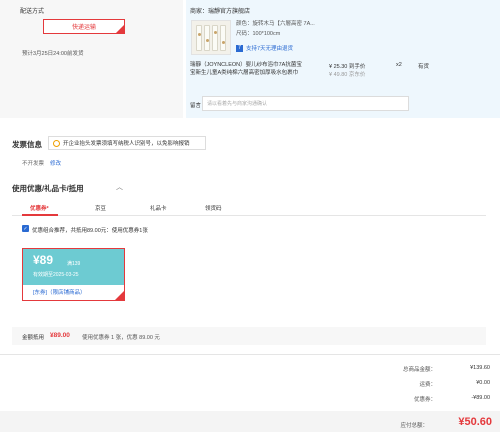 This screenshot has height=432, width=500. Describe the element at coordinates (53, 54) in the screenshot. I see `shipping-estimate: 预计3月25日24:00前发货` at that location.